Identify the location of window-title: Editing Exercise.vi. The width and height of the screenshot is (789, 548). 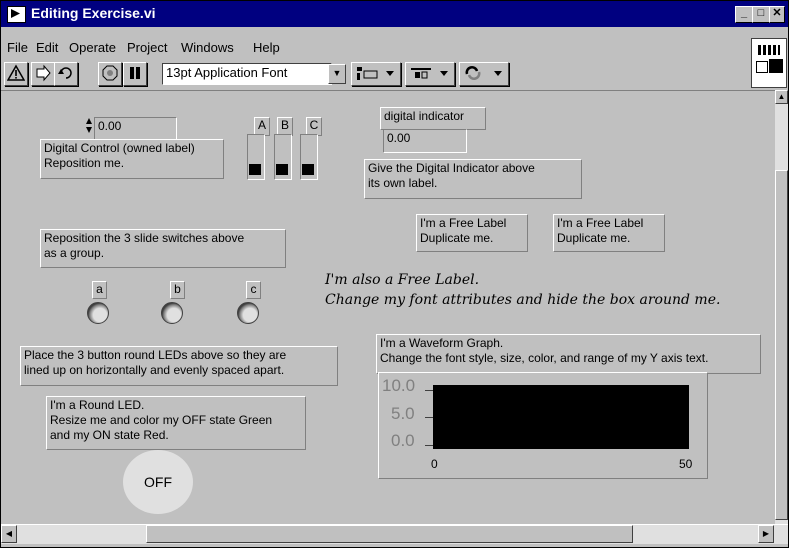
(93, 13).